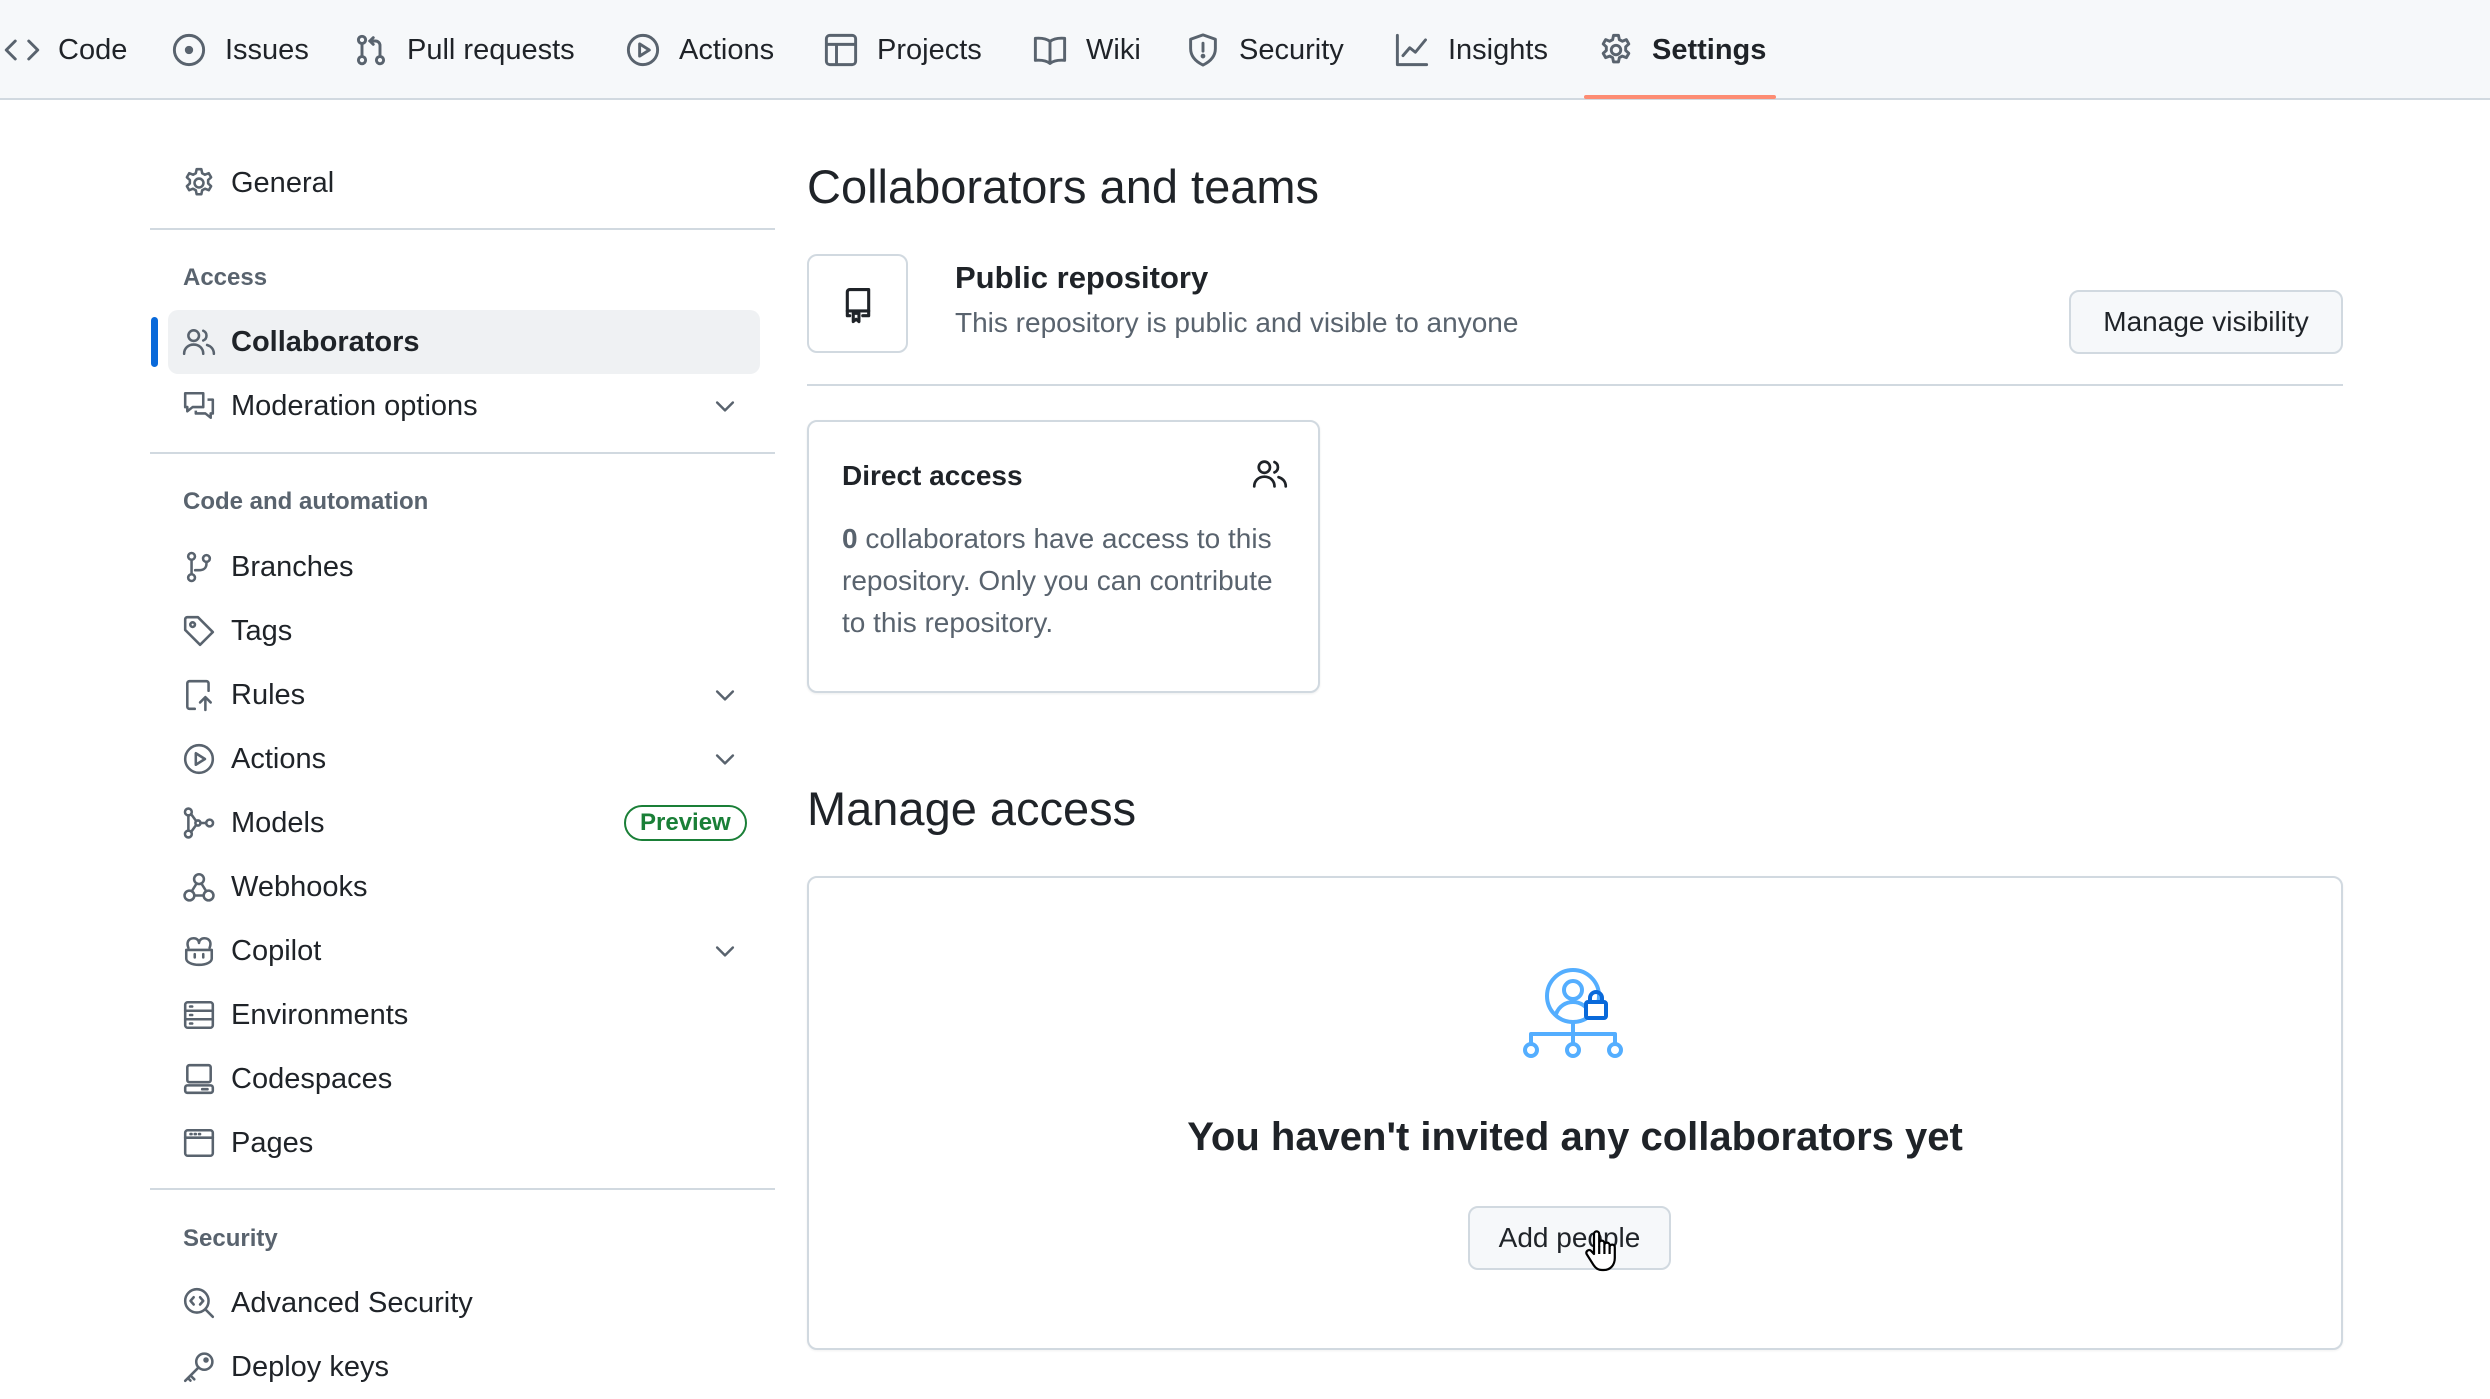 The width and height of the screenshot is (2490, 1399). Describe the element at coordinates (267, 49) in the screenshot. I see `tab-label: Issues` at that location.